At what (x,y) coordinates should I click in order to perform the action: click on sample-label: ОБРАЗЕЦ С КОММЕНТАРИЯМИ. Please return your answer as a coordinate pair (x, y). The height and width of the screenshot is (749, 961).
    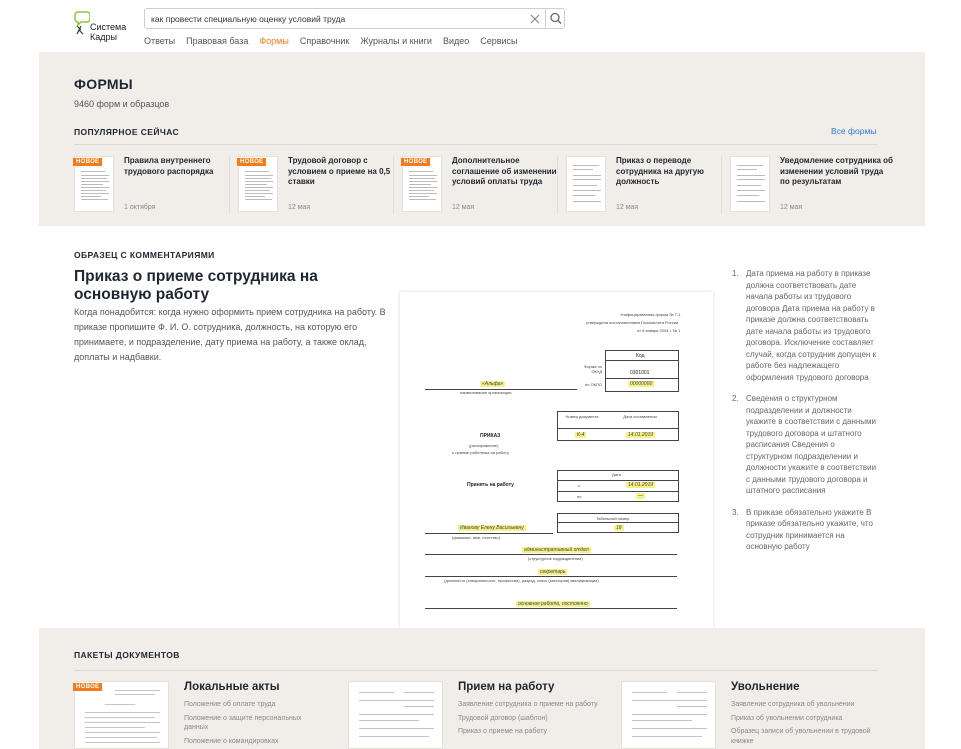
    Looking at the image, I should click on (144, 255).